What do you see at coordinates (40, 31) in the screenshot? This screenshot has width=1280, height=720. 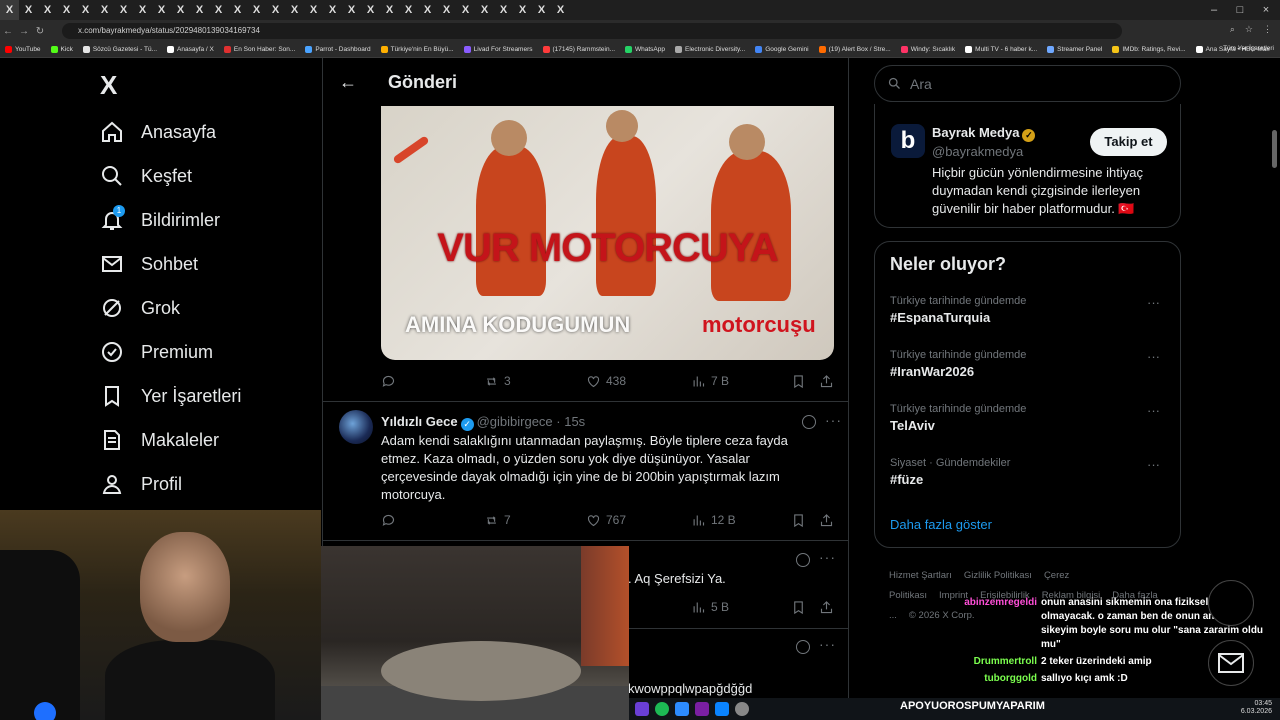 I see `reload-icon: ↻` at bounding box center [40, 31].